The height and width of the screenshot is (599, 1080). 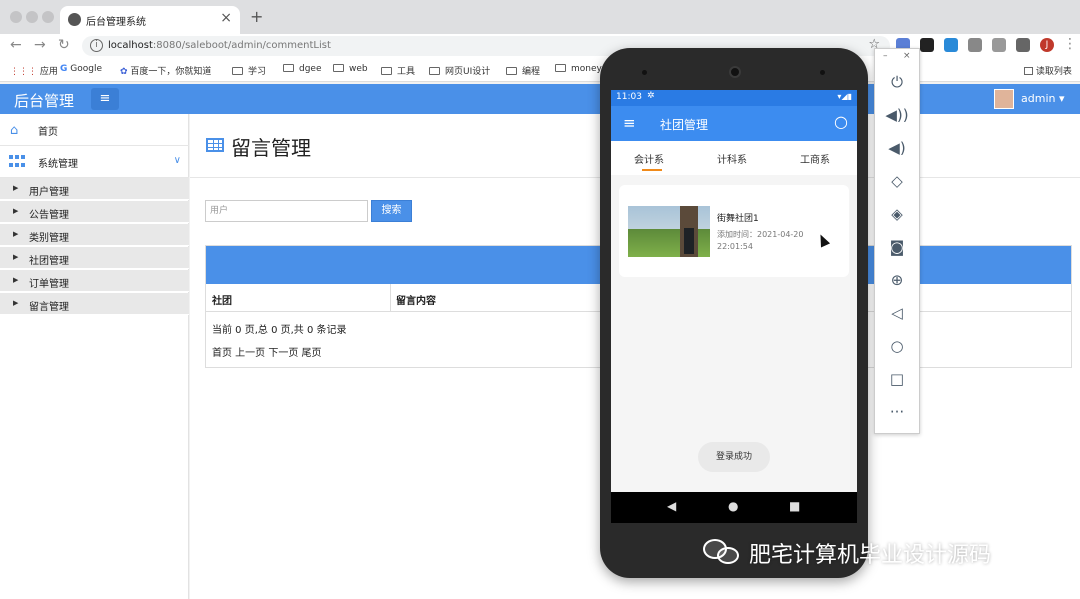 I want to click on bookmark-baidu: ✿ 百度一下，你就知道, so click(x=165, y=70).